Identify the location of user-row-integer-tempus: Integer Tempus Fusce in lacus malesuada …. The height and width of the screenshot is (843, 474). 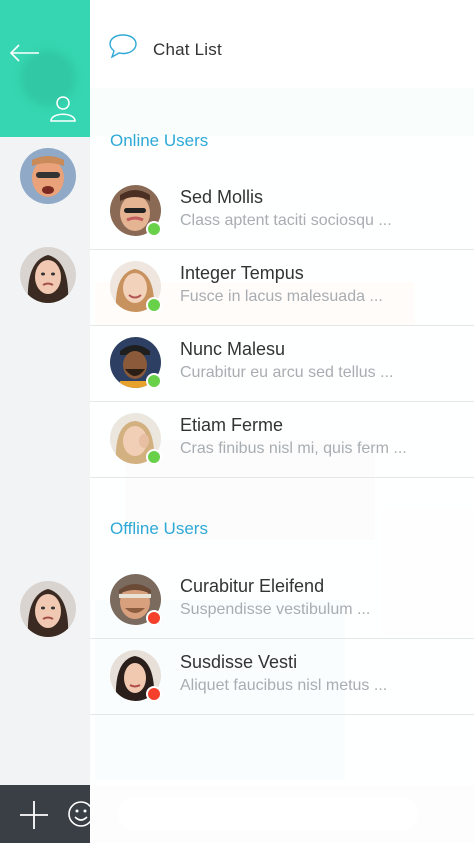
(282, 287).